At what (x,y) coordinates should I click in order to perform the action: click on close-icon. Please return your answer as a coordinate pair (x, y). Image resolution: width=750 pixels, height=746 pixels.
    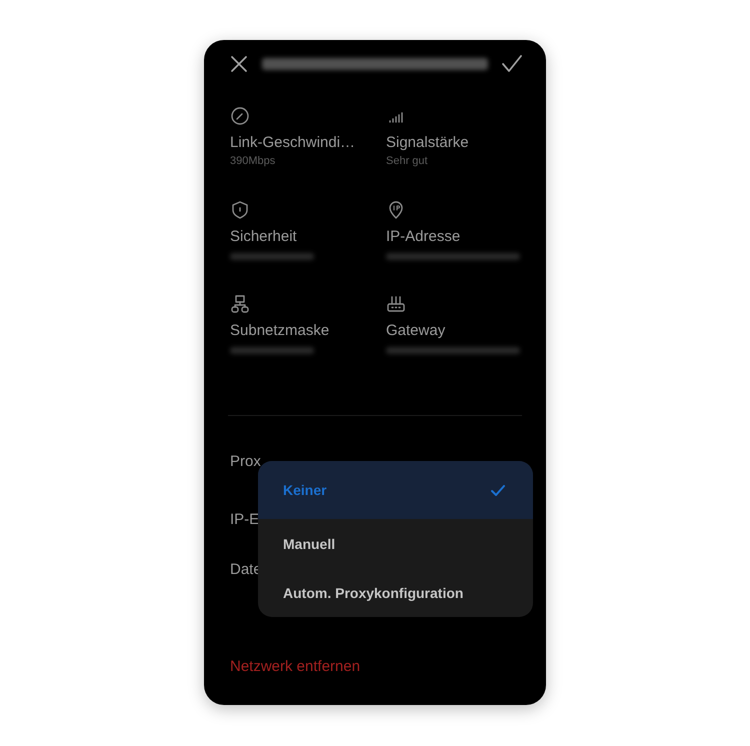
    Looking at the image, I should click on (239, 64).